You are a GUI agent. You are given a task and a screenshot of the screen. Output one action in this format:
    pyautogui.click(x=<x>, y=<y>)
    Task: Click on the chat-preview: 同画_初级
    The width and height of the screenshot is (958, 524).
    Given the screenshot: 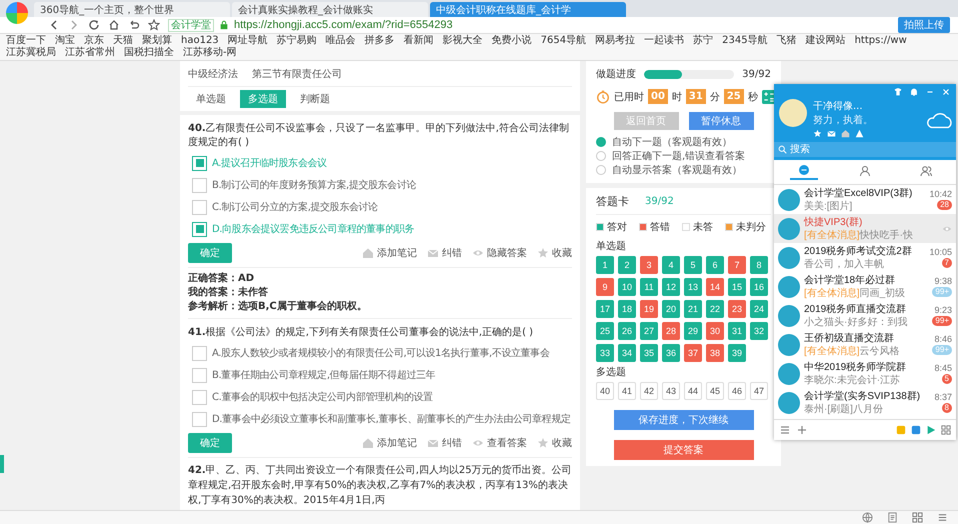 What is the action you would take?
    pyautogui.click(x=883, y=293)
    